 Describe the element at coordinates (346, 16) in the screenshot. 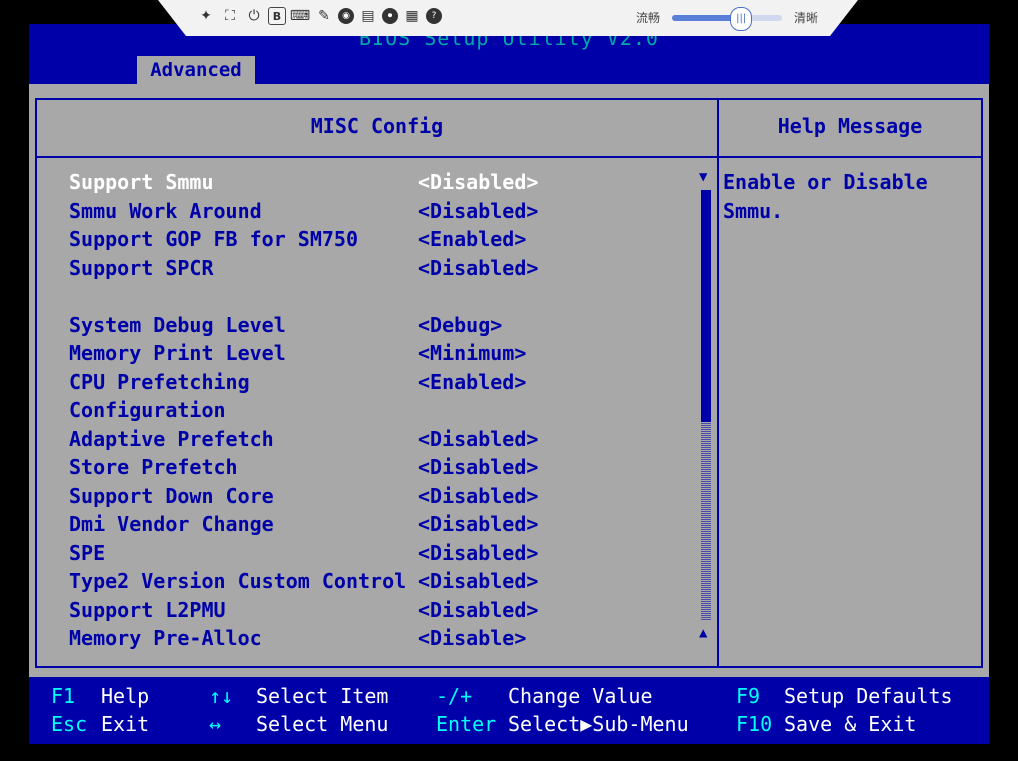

I see `disc-icon: ◉` at that location.